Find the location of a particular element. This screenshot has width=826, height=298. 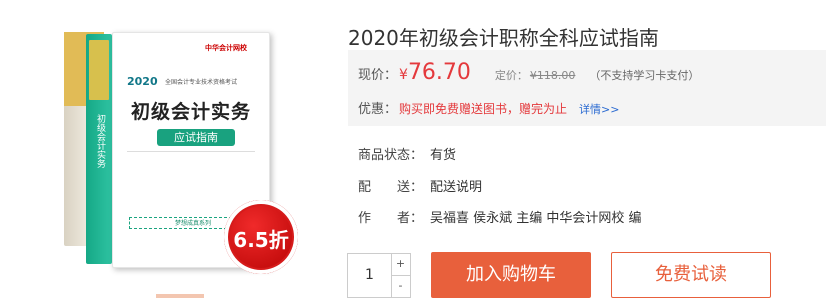

delivery-row: 配 送： 配送说明 is located at coordinates (420, 185).